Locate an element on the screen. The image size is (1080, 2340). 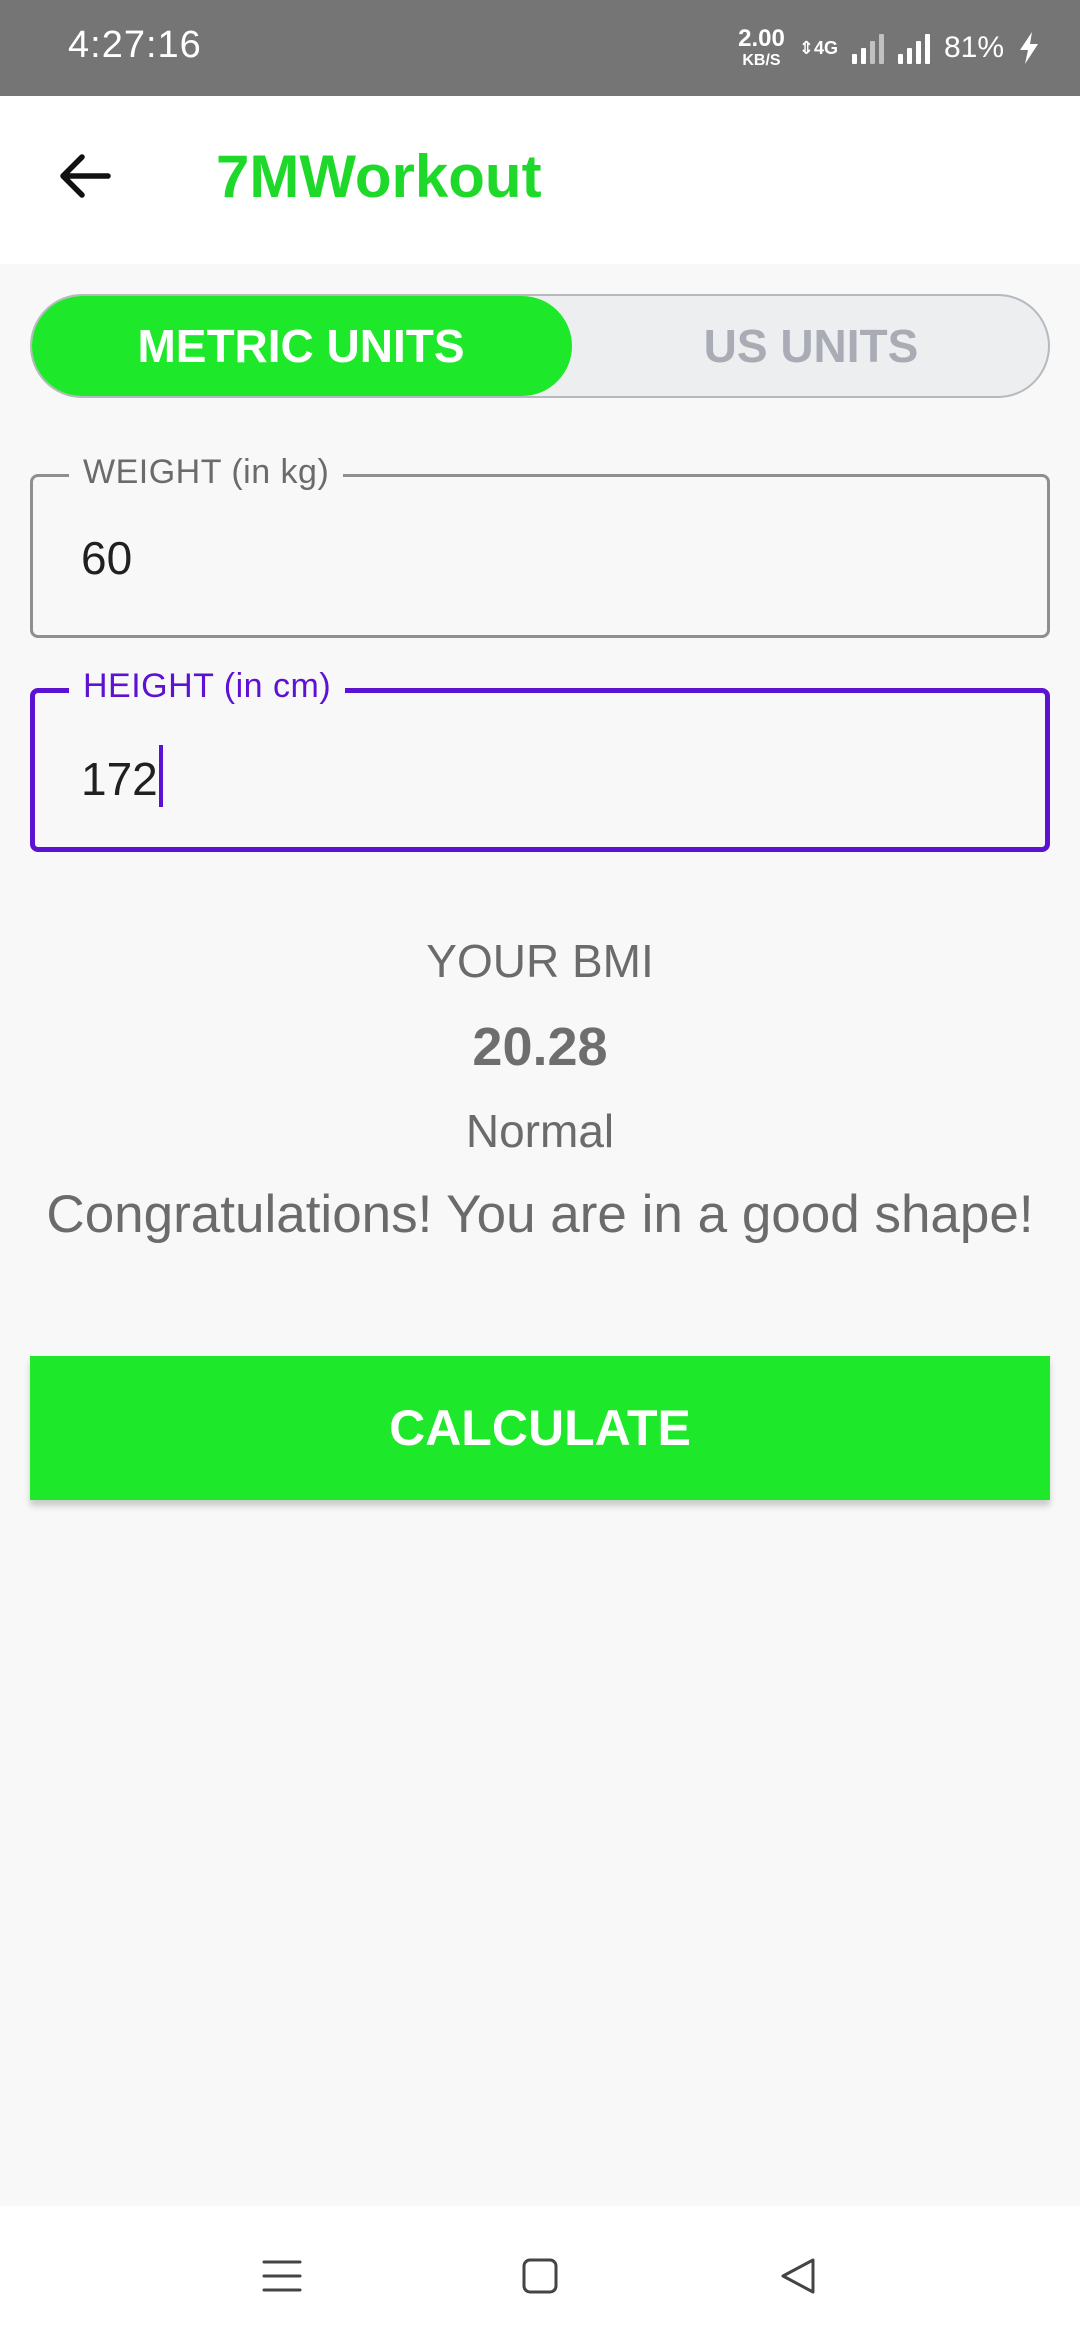
back-button is located at coordinates (84, 176).